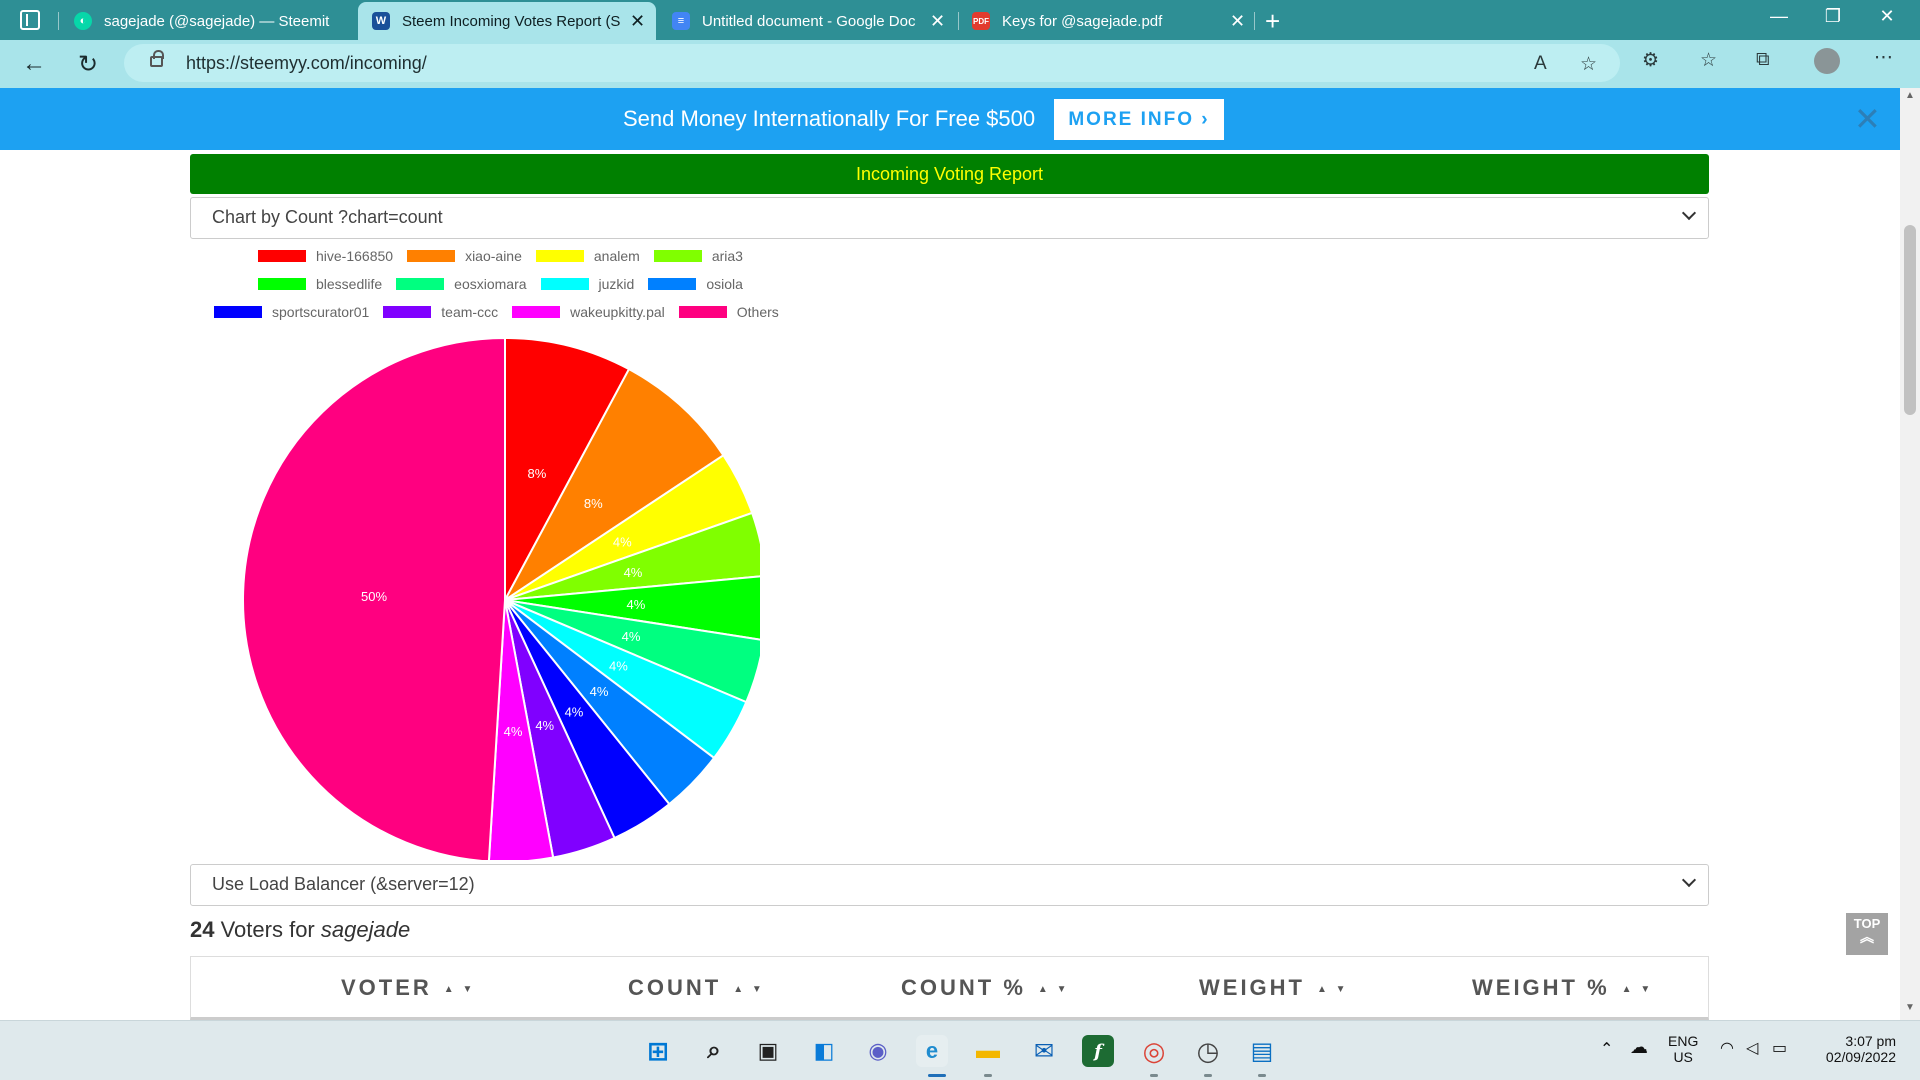 The image size is (1920, 1080). Describe the element at coordinates (1779, 16) in the screenshot. I see `minimize-icon: —` at that location.